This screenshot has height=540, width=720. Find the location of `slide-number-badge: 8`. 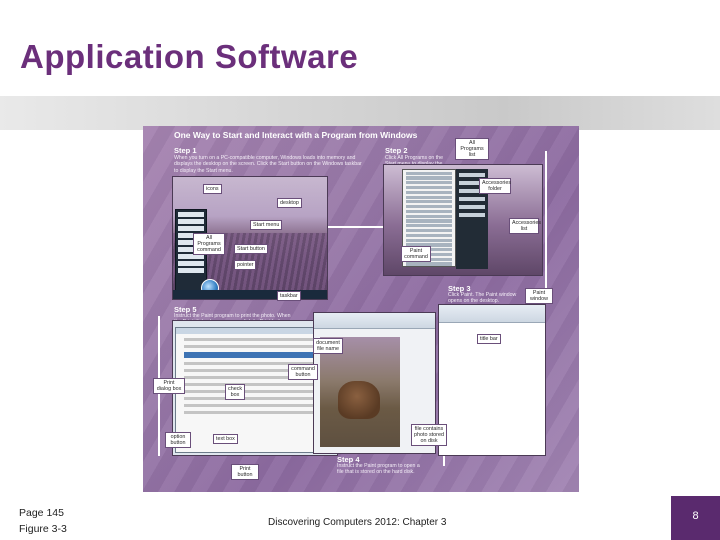

slide-number-badge: 8 is located at coordinates (695, 518).